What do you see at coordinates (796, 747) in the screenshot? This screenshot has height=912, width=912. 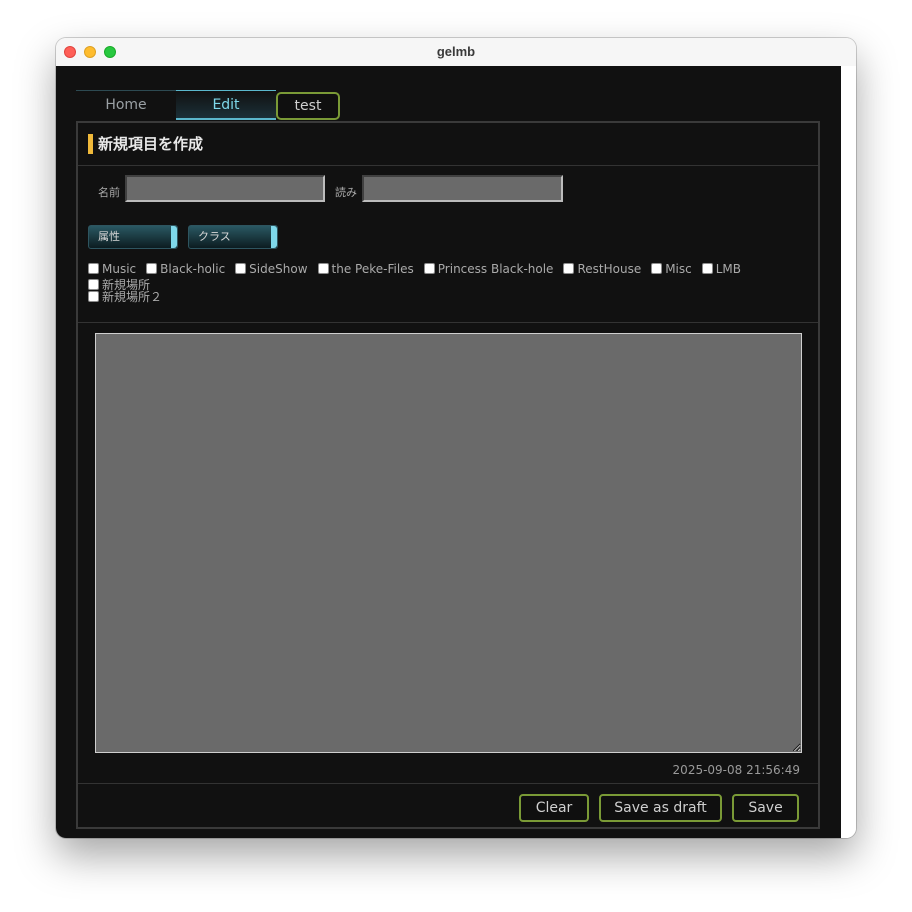 I see `resize-grip-icon` at bounding box center [796, 747].